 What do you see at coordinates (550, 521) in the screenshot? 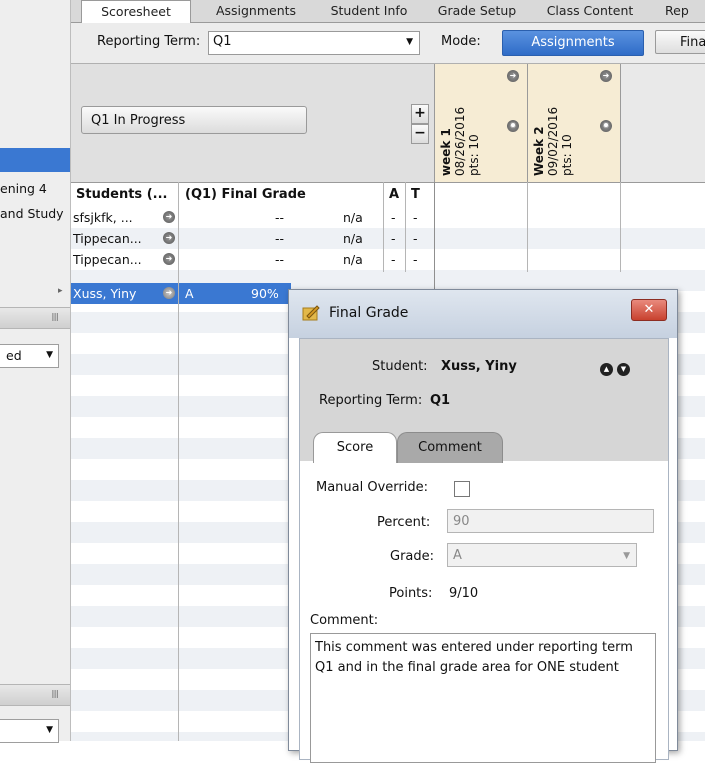
I see `percent-field: 90` at bounding box center [550, 521].